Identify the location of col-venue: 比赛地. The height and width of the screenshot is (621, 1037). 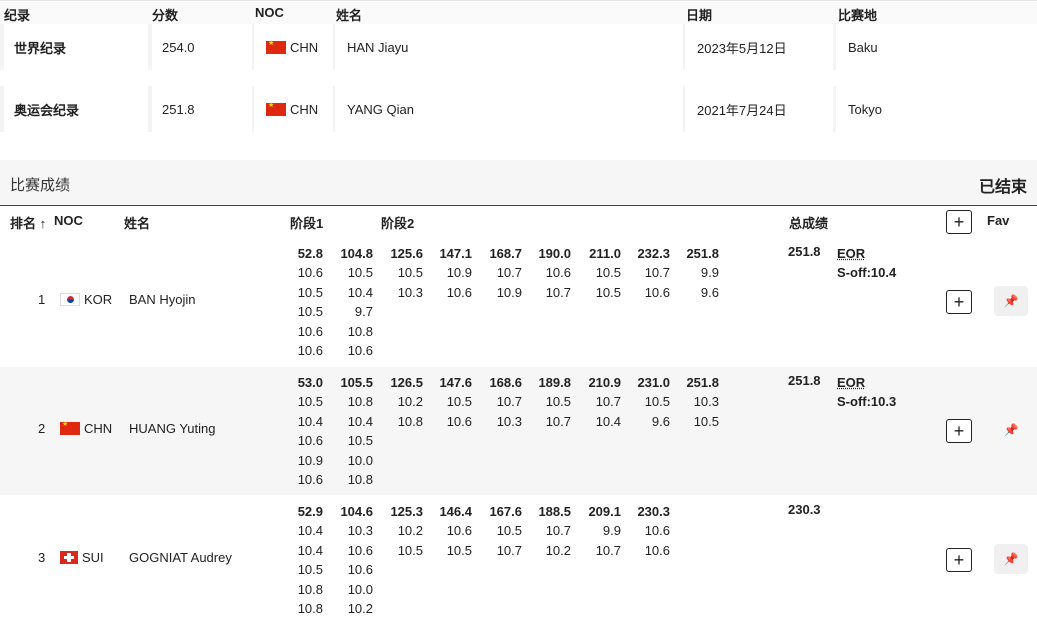
(858, 15).